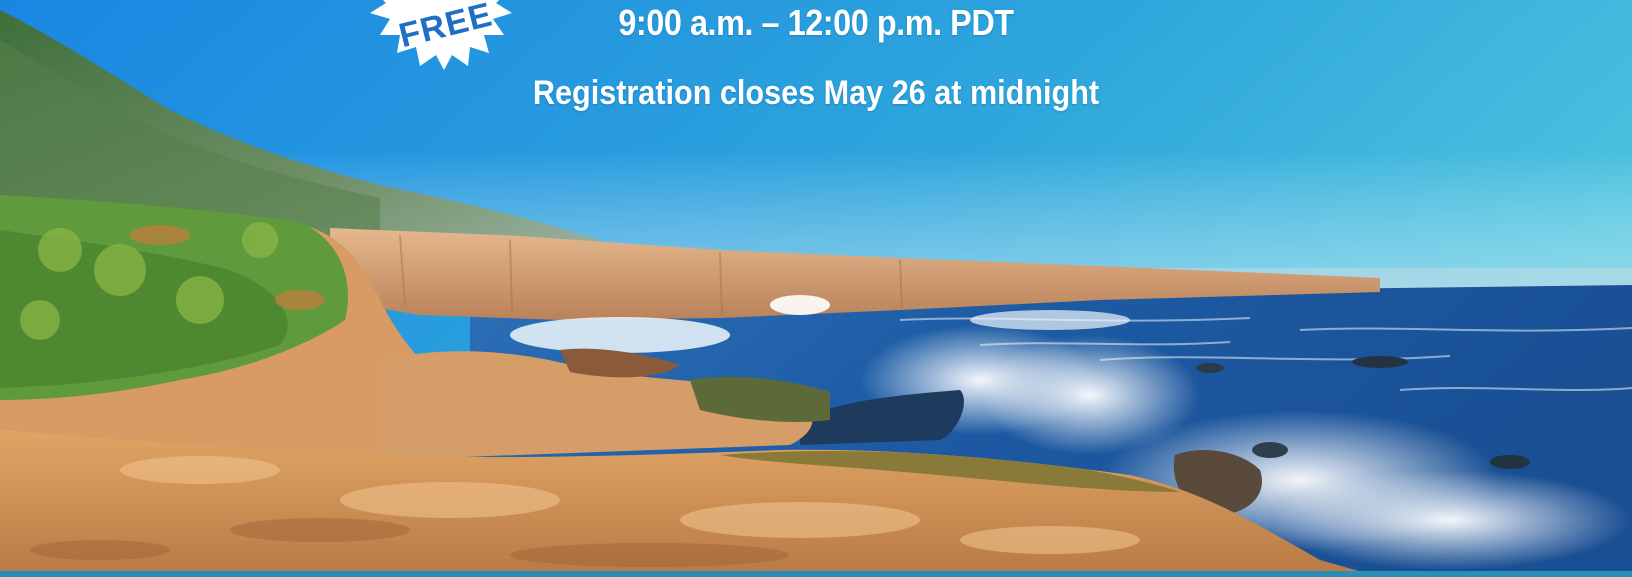  I want to click on bottom-accent-bar, so click(816, 574).